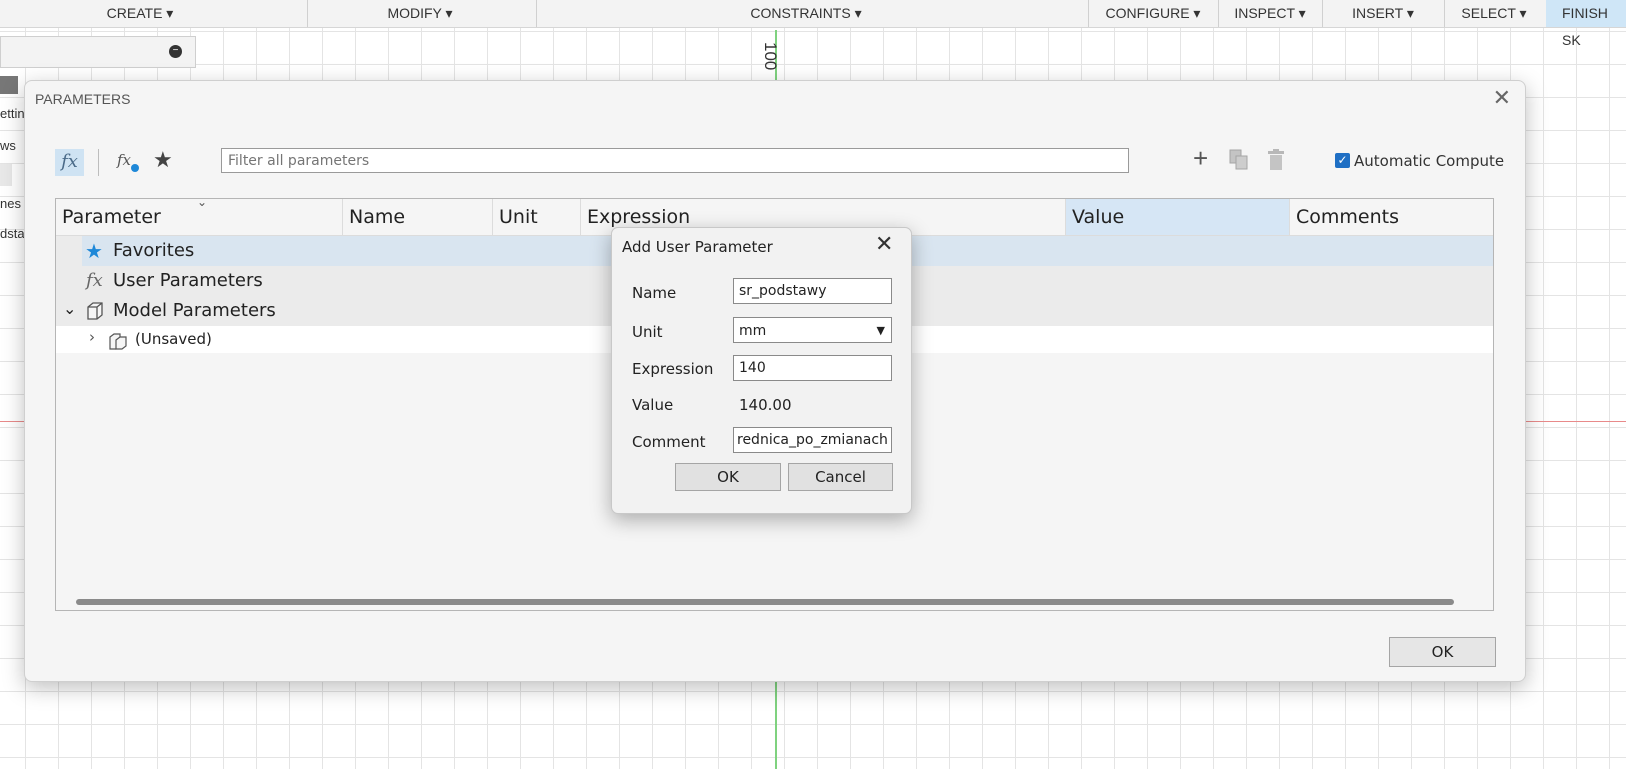 The height and width of the screenshot is (769, 1626). What do you see at coordinates (1178, 217) in the screenshot?
I see `column-header-value: Value` at bounding box center [1178, 217].